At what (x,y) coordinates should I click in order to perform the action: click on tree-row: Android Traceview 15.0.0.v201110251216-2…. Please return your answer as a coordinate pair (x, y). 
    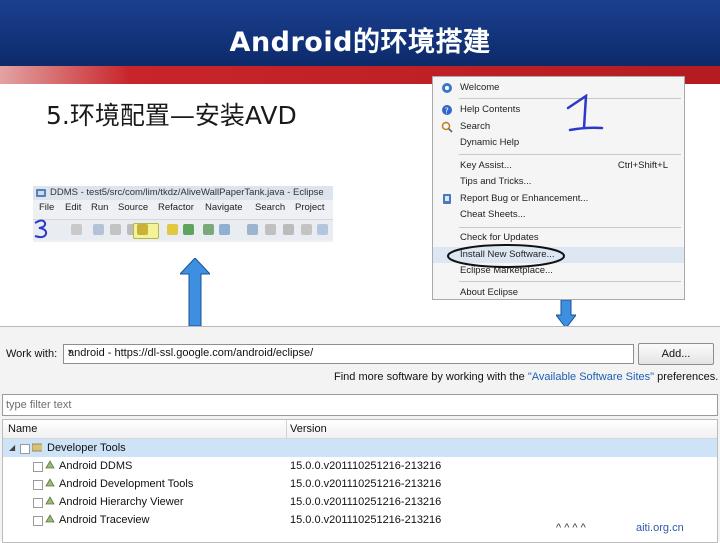
    Looking at the image, I should click on (360, 520).